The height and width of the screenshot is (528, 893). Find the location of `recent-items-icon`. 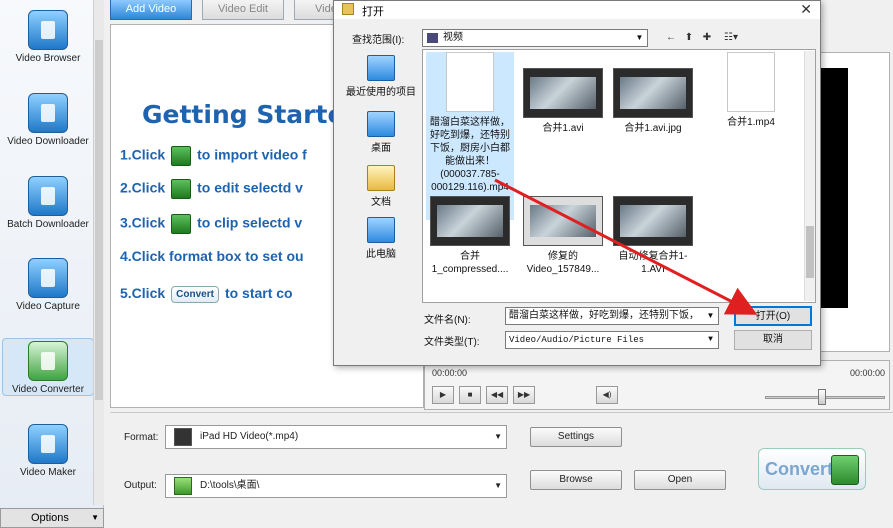

recent-items-icon is located at coordinates (381, 68).